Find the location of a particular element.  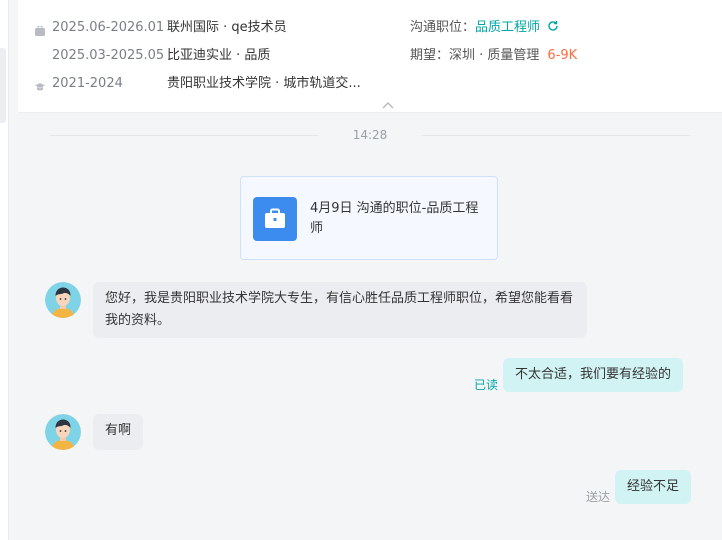

message-bubble-incoming: 有啊 is located at coordinates (118, 432).